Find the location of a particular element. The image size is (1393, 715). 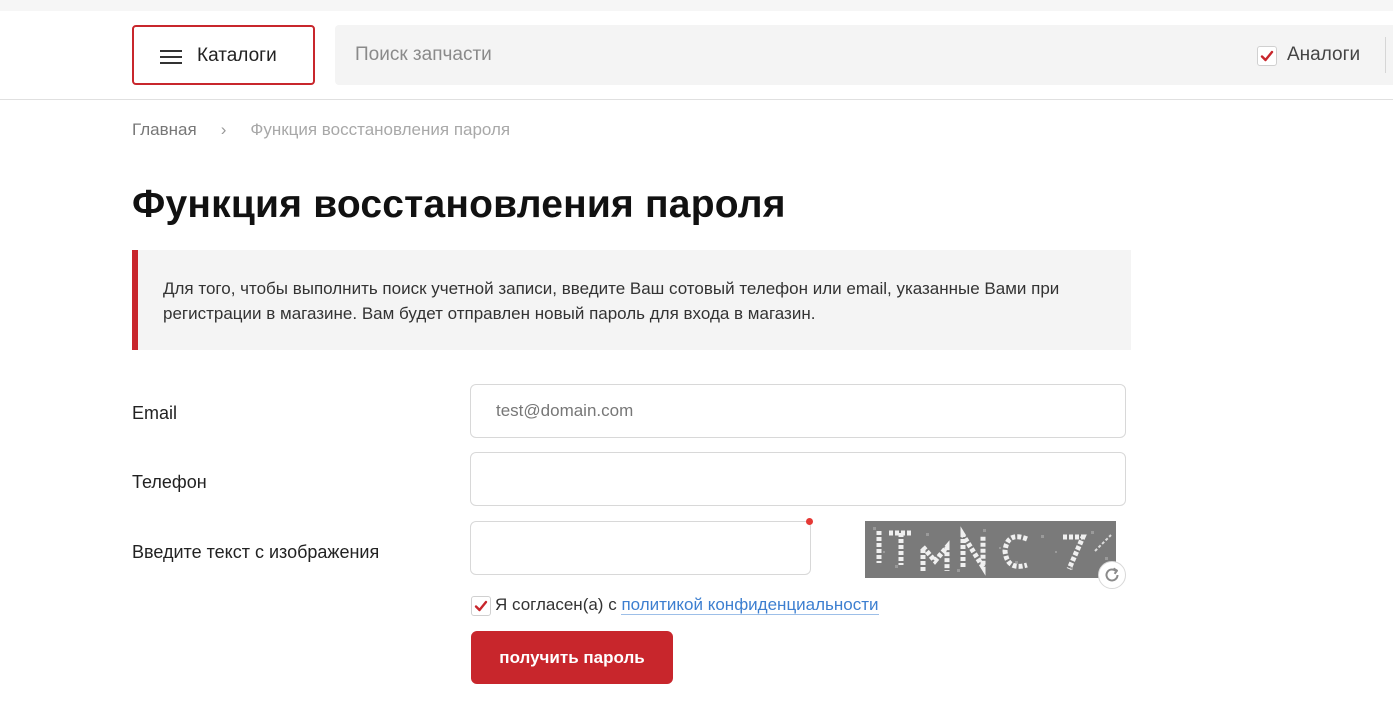

site-header: Каталоги Аналоги is located at coordinates (696, 55).